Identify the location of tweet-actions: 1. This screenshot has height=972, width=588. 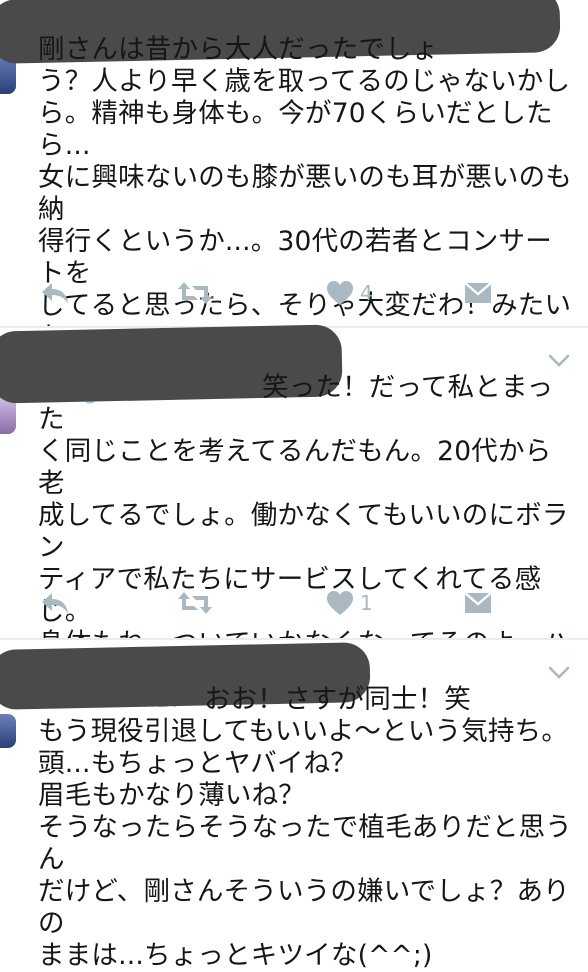
(294, 603).